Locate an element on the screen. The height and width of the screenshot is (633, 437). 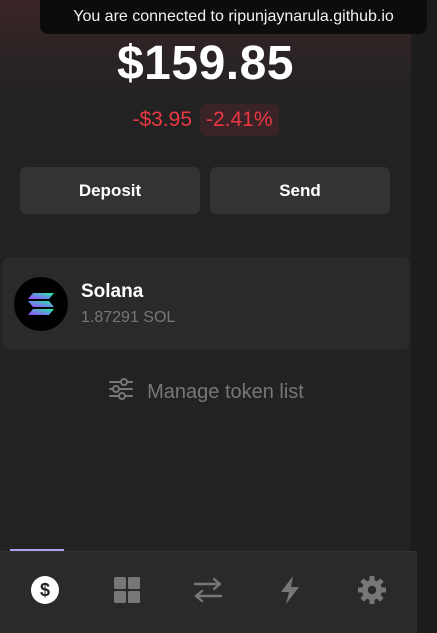
swap-arrows-icon is located at coordinates (208, 592).